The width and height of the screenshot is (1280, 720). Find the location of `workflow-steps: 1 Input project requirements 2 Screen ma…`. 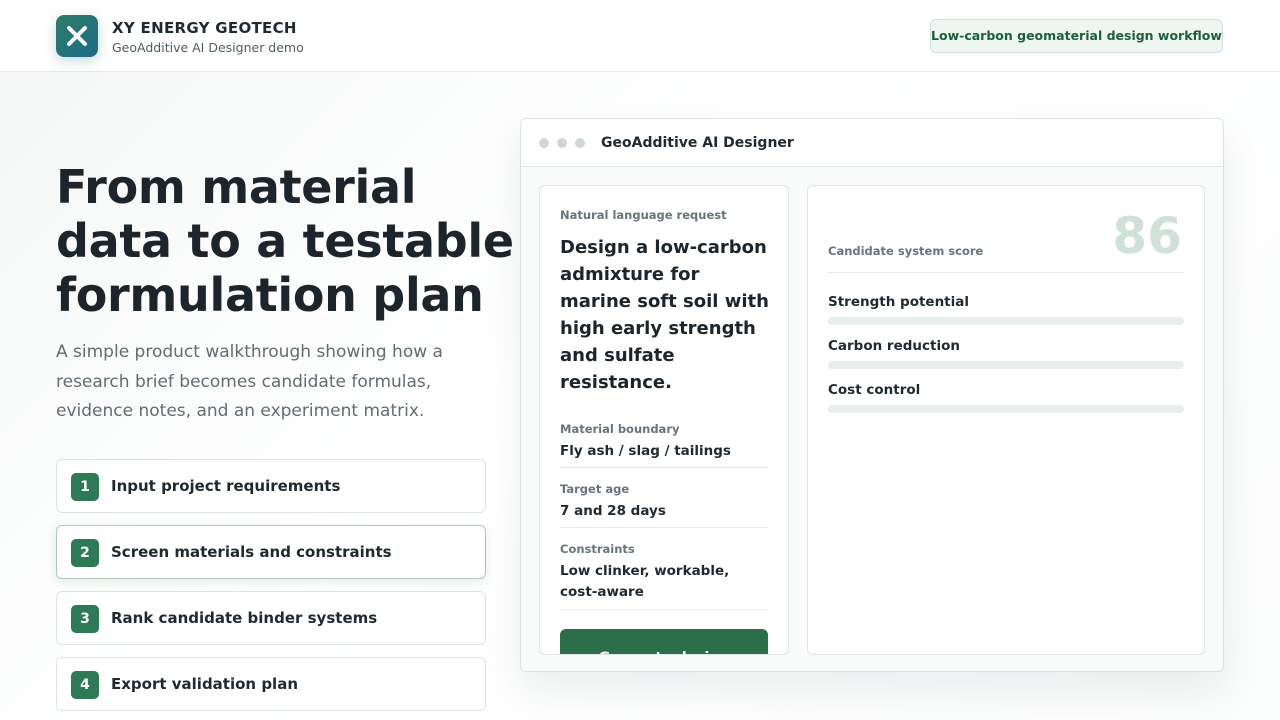

workflow-steps: 1 Input project requirements 2 Screen ma… is located at coordinates (271, 589).